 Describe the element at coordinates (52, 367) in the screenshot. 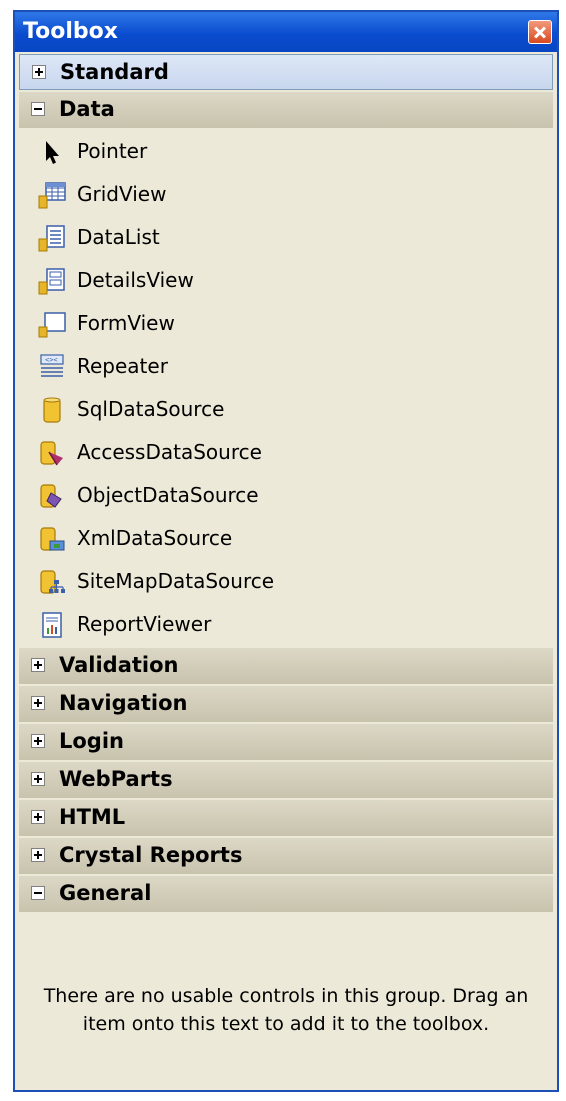

I see `repeater-icon: <><` at that location.